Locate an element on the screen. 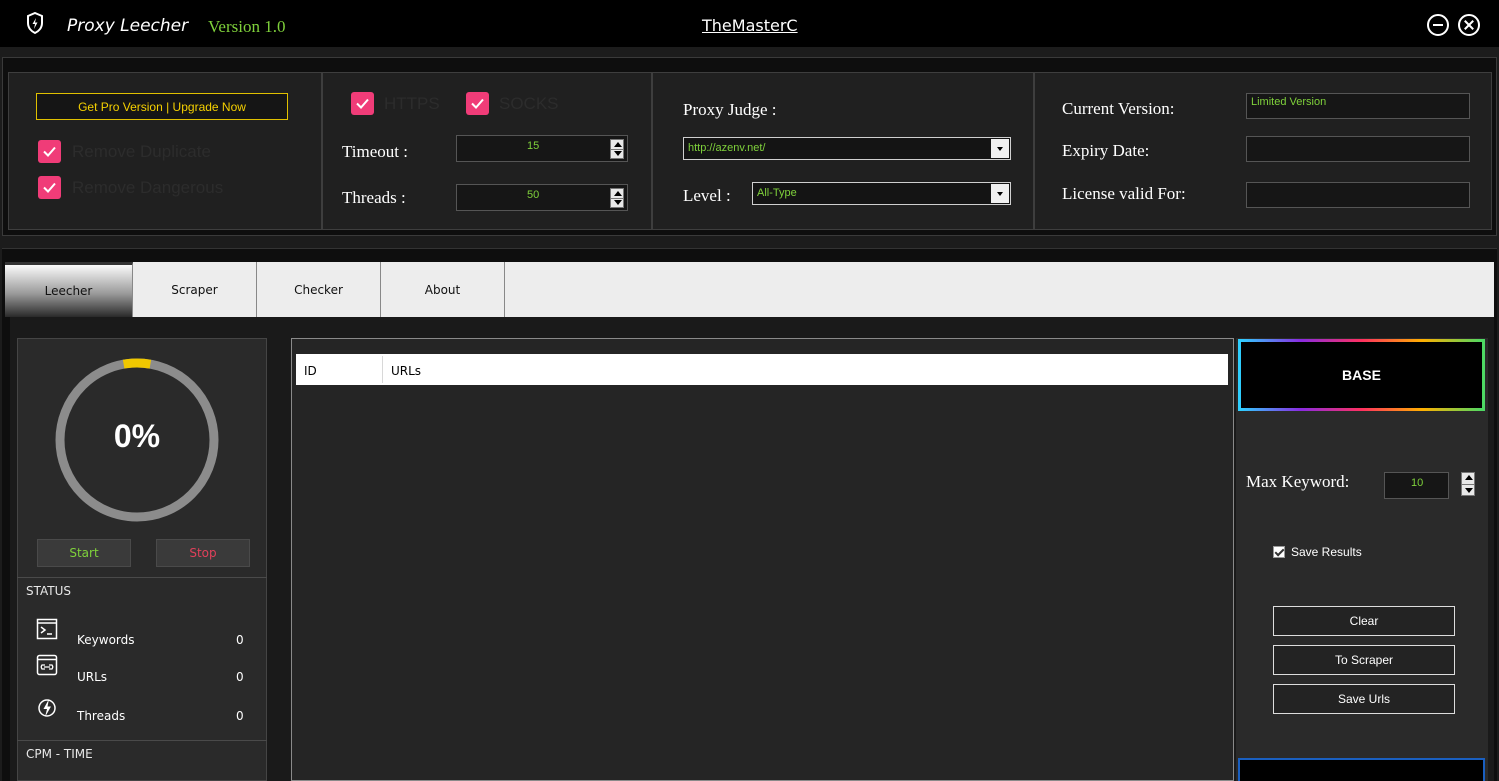 The width and height of the screenshot is (1499, 781). threads-stat-label: Threads is located at coordinates (101, 716).